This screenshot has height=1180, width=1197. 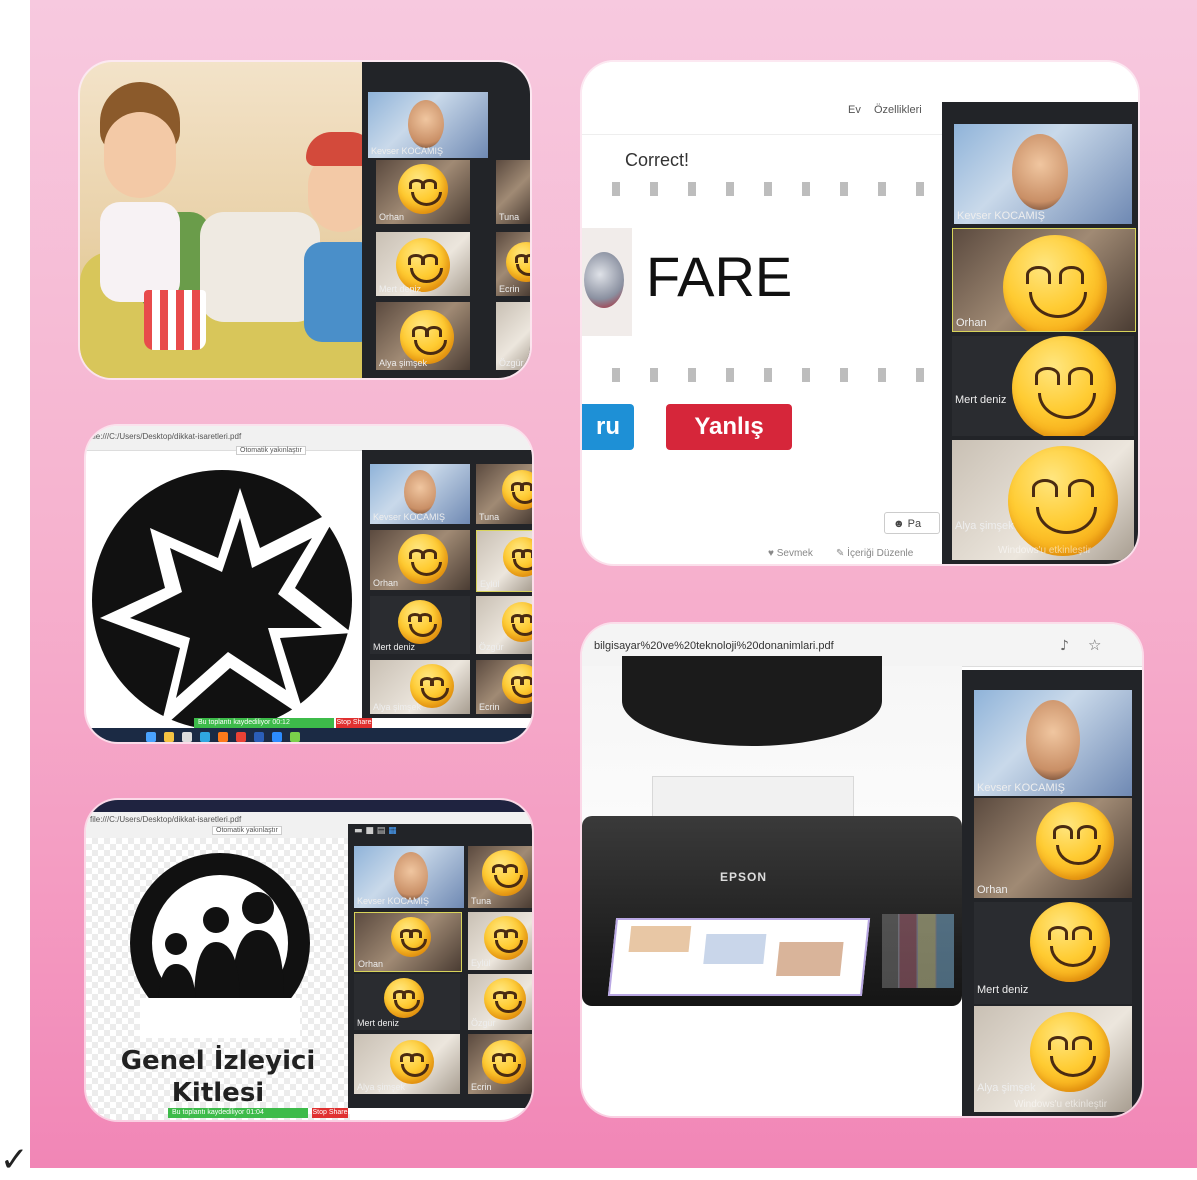 What do you see at coordinates (223, 737) in the screenshot?
I see `firefox-icon` at bounding box center [223, 737].